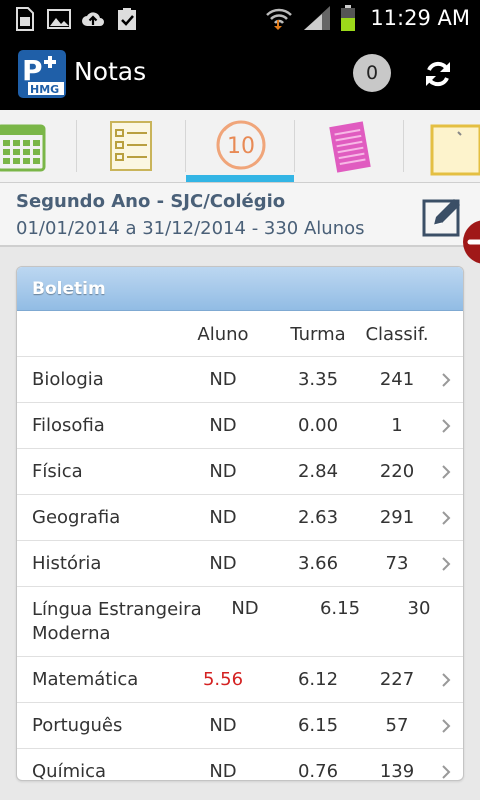  I want to click on refresh-icon, so click(438, 74).